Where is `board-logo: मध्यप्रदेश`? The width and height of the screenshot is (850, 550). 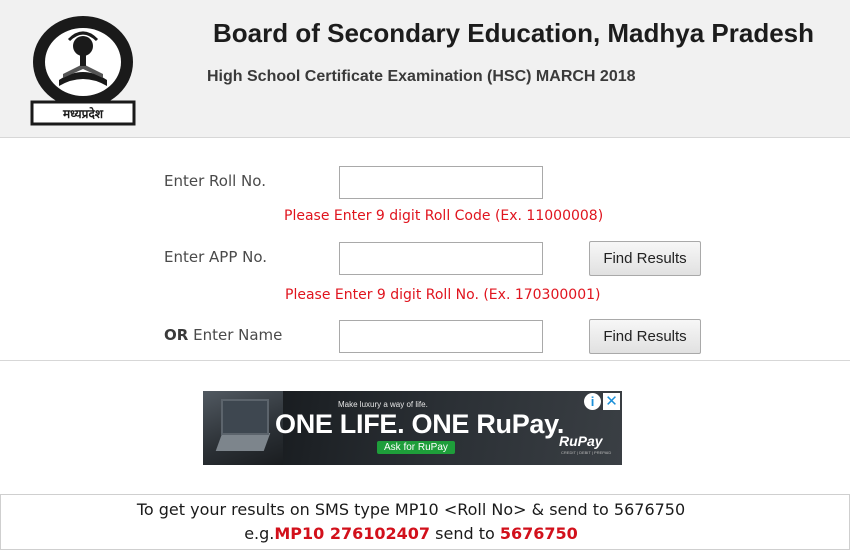 board-logo: मध्यप्रदेश is located at coordinates (83, 71).